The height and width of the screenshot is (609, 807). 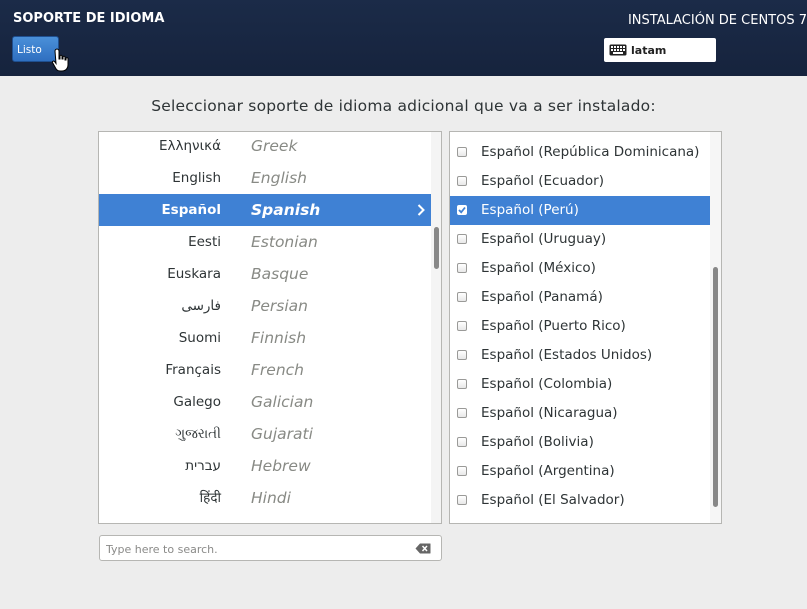 I want to click on locale-label: Español (Bolivia), so click(x=537, y=442).